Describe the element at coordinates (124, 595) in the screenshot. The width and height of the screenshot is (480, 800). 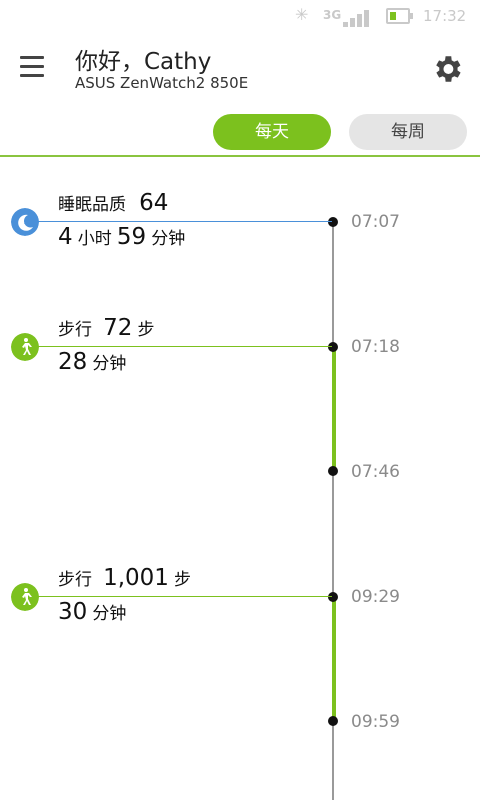
I see `walk-event: 步行 1,001 步 30 分钟` at that location.